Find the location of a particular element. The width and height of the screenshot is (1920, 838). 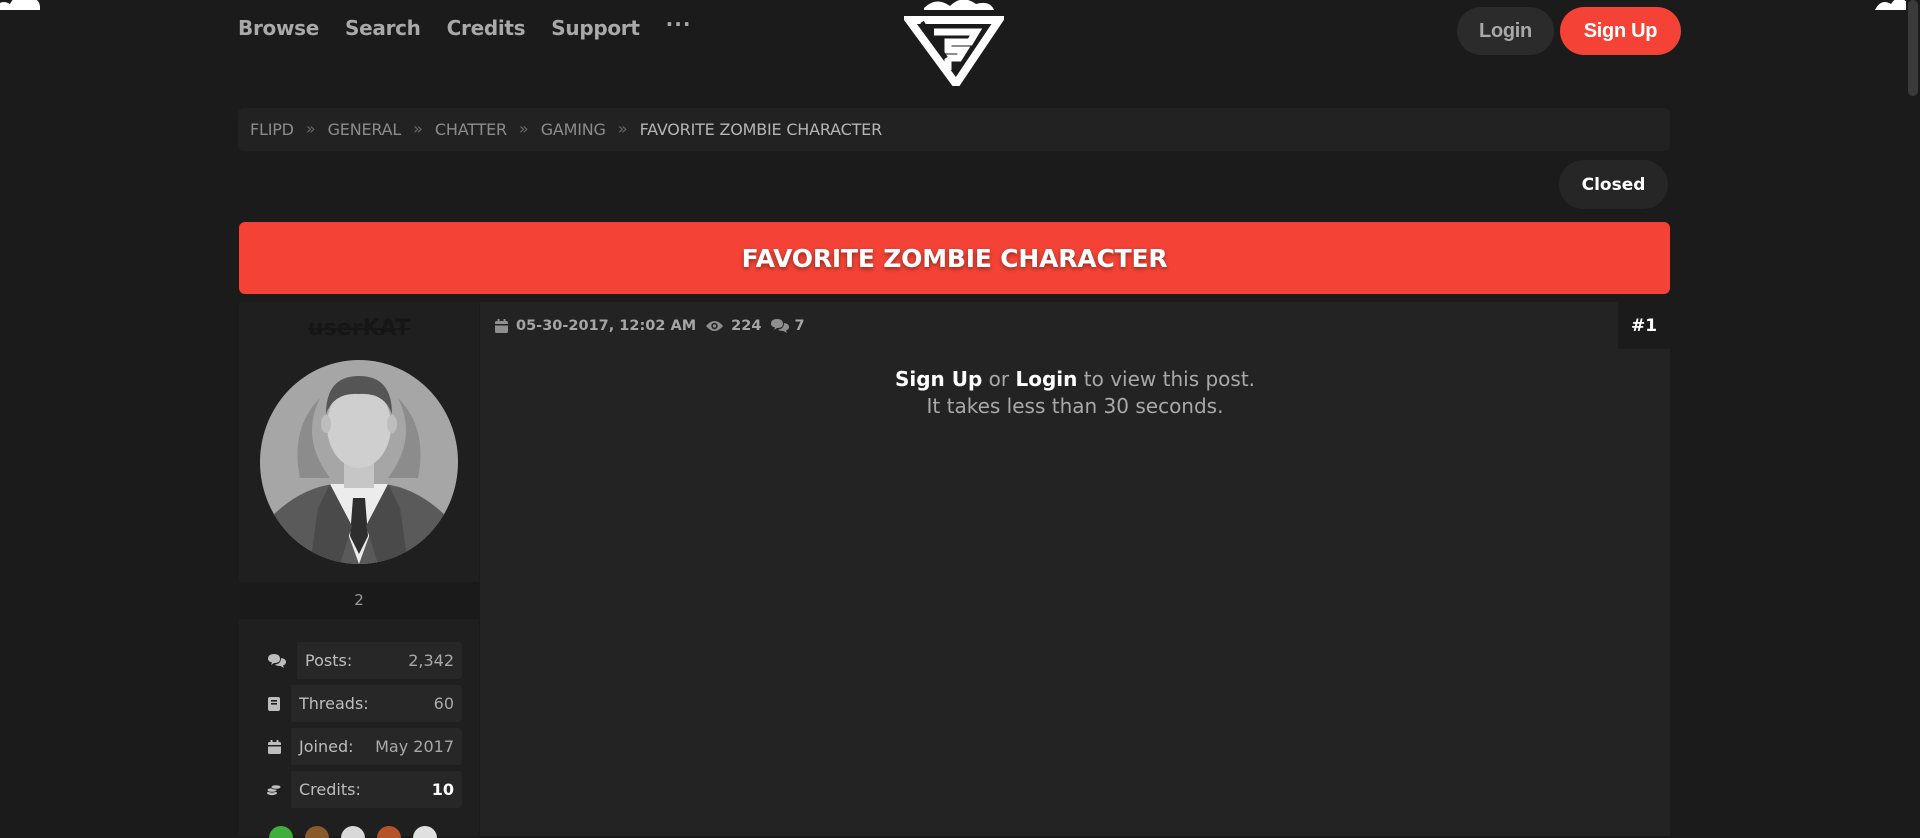

post-views: 224 is located at coordinates (746, 326).